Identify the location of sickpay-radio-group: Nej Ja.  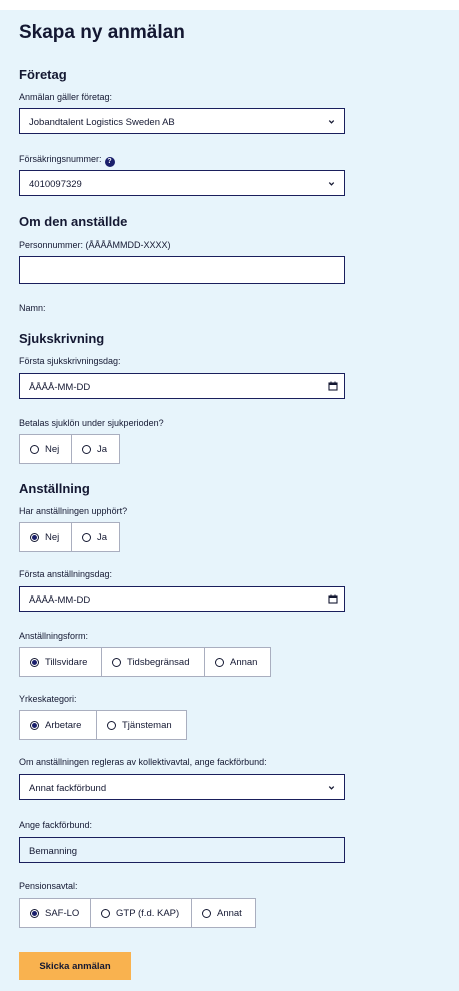
(69, 449).